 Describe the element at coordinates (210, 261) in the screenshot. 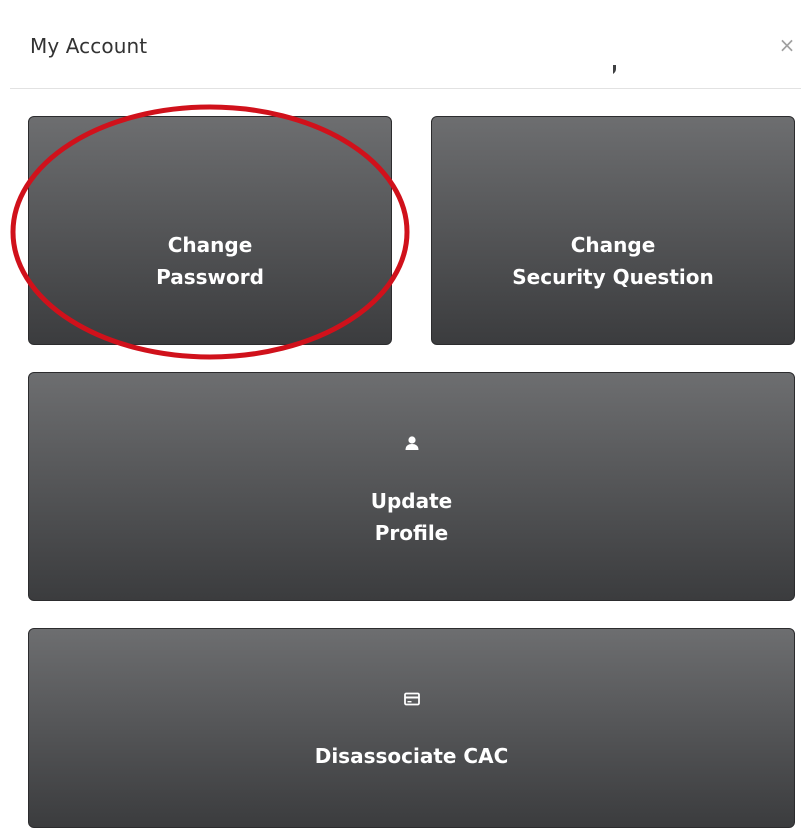

I see `change-password-label: Change Password` at that location.